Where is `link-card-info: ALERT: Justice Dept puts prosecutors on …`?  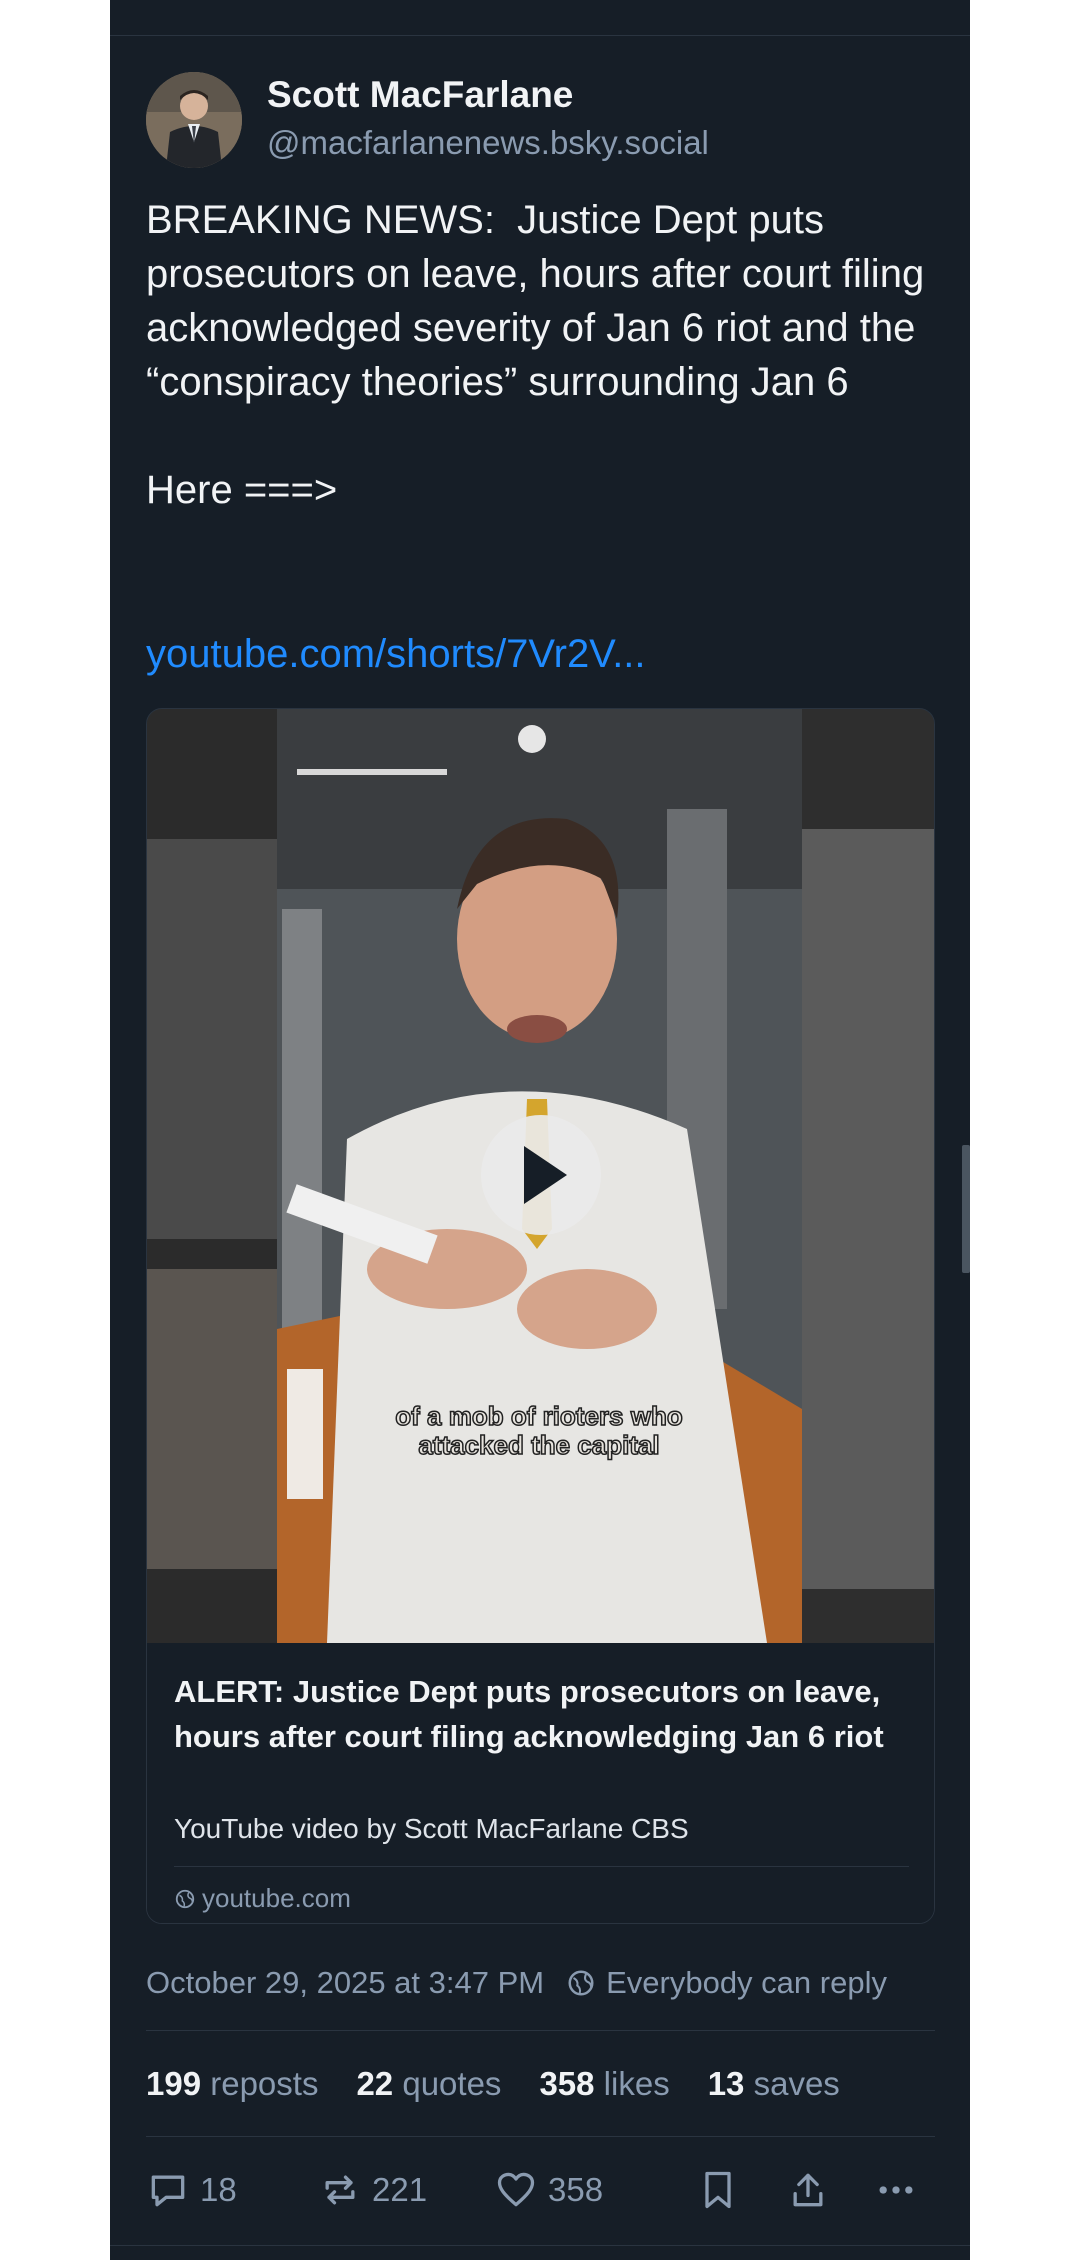 link-card-info: ALERT: Justice Dept puts prosecutors on … is located at coordinates (540, 1783).